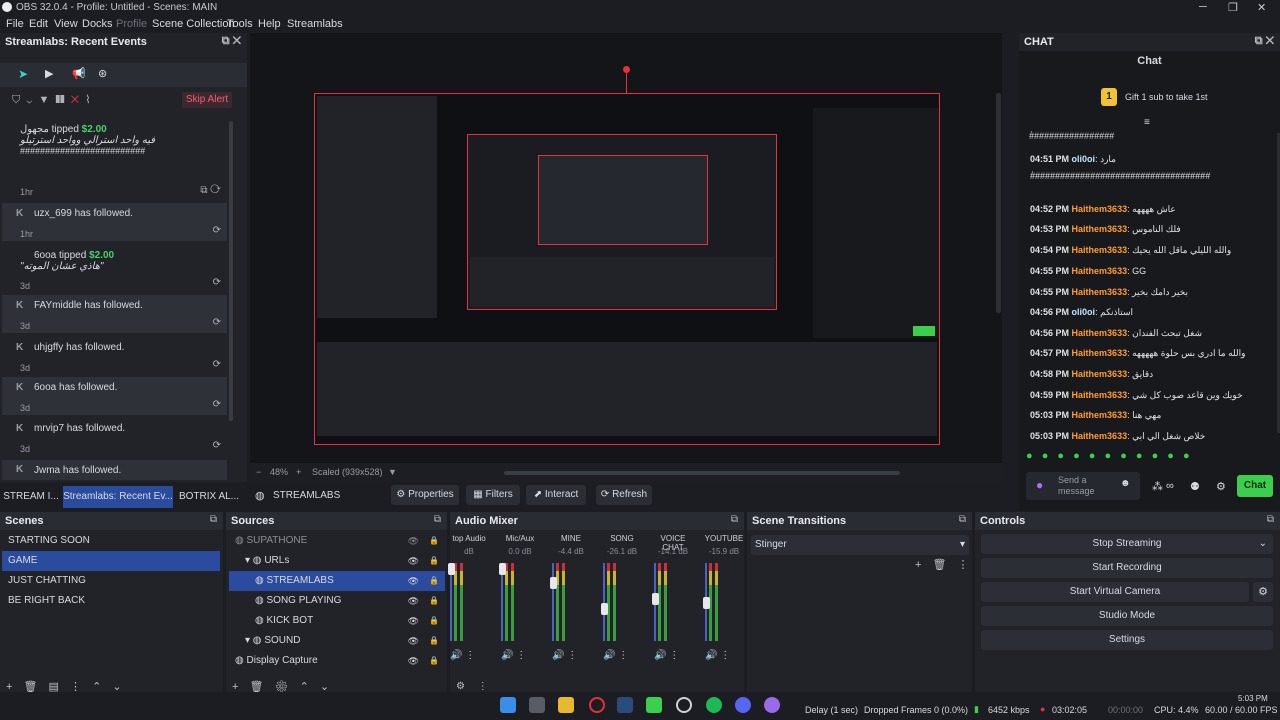 The image size is (1280, 720). I want to click on menu-profile: Profile, so click(131, 24).